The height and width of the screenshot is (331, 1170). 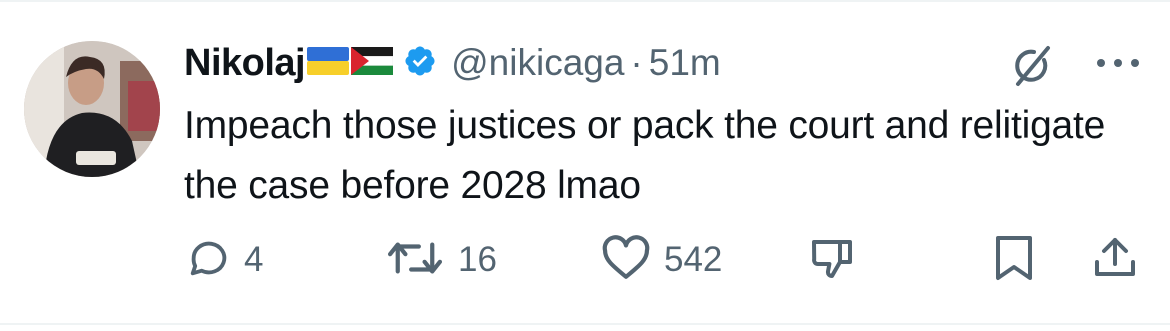 What do you see at coordinates (372, 63) in the screenshot?
I see `palestine-flag-icon` at bounding box center [372, 63].